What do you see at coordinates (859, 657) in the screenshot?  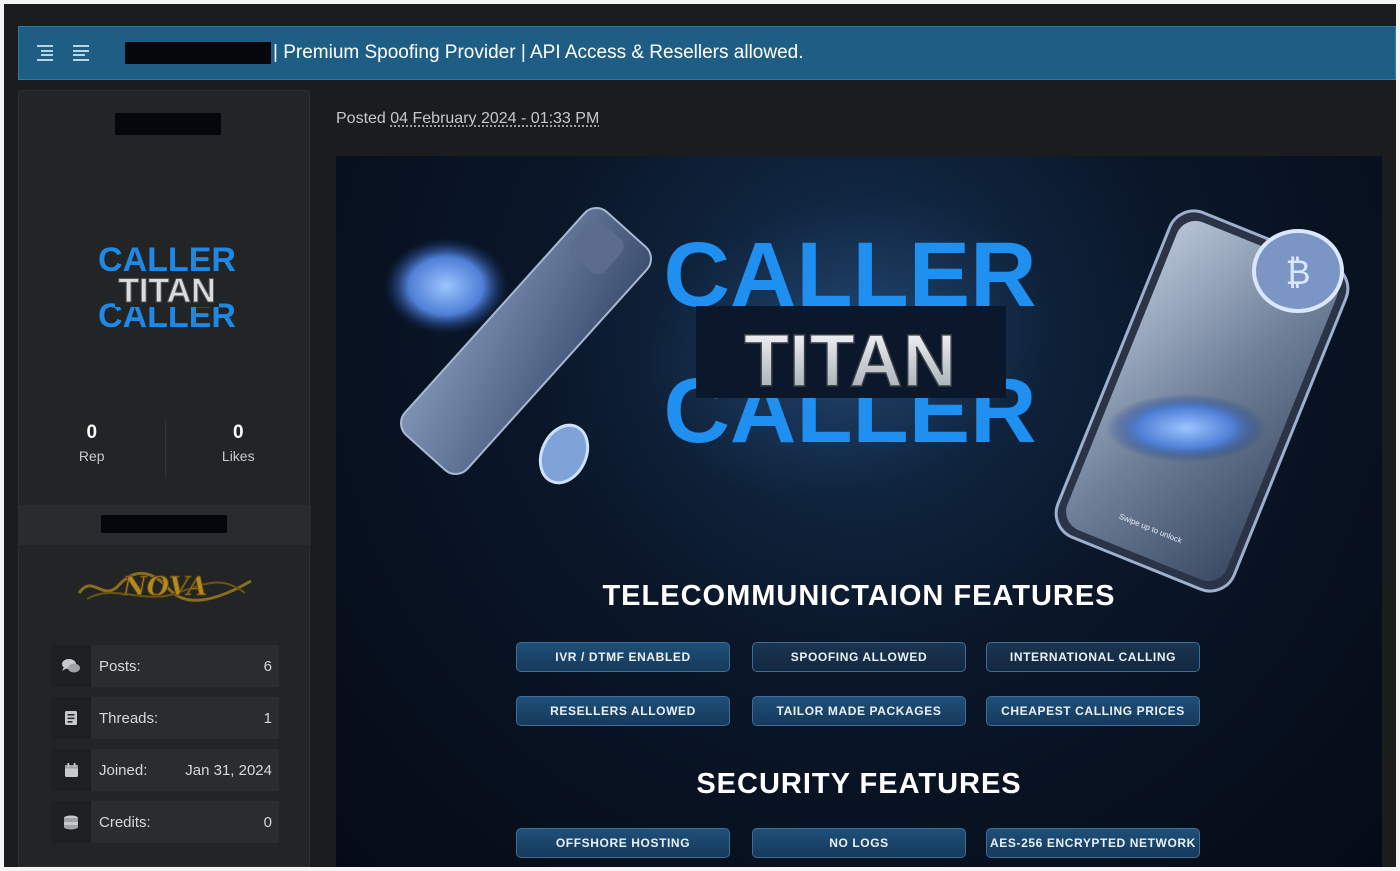 I see `feature-pill: SPOOFING ALLOWED` at bounding box center [859, 657].